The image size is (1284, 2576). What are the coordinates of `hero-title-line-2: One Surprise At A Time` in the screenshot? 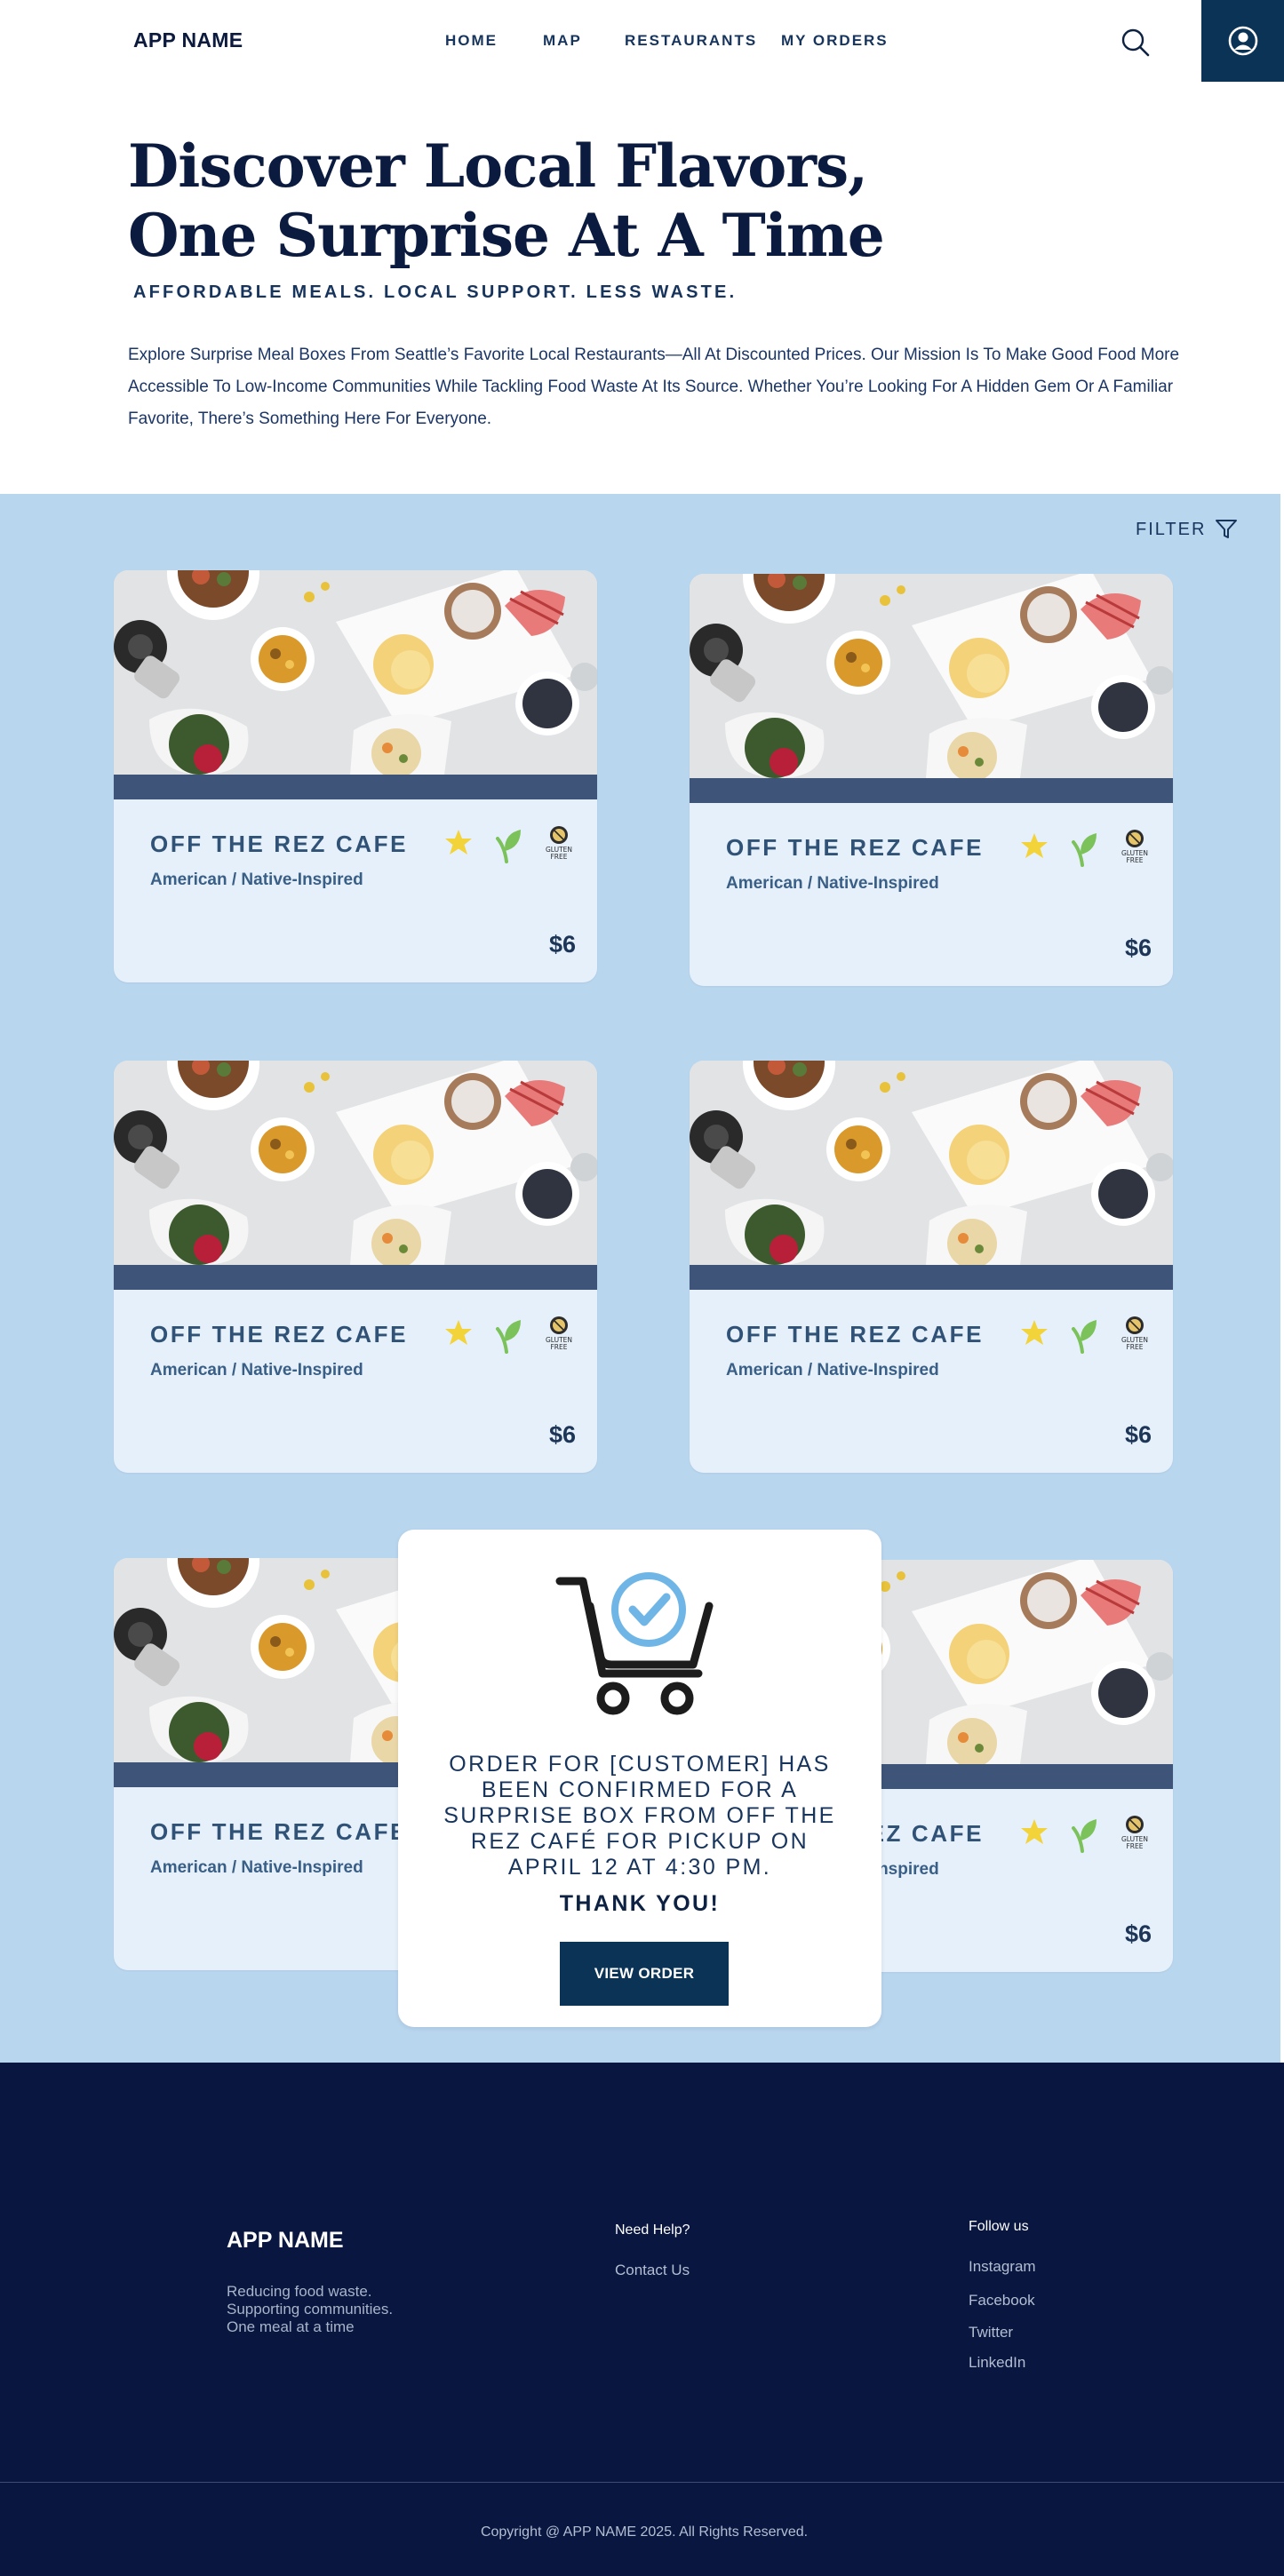 It's located at (506, 235).